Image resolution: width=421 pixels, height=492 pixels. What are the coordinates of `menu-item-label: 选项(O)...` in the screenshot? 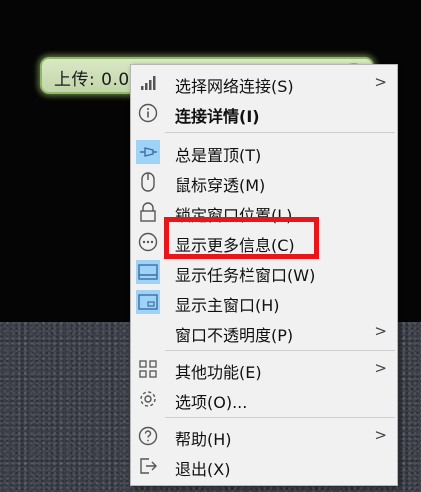 It's located at (211, 402).